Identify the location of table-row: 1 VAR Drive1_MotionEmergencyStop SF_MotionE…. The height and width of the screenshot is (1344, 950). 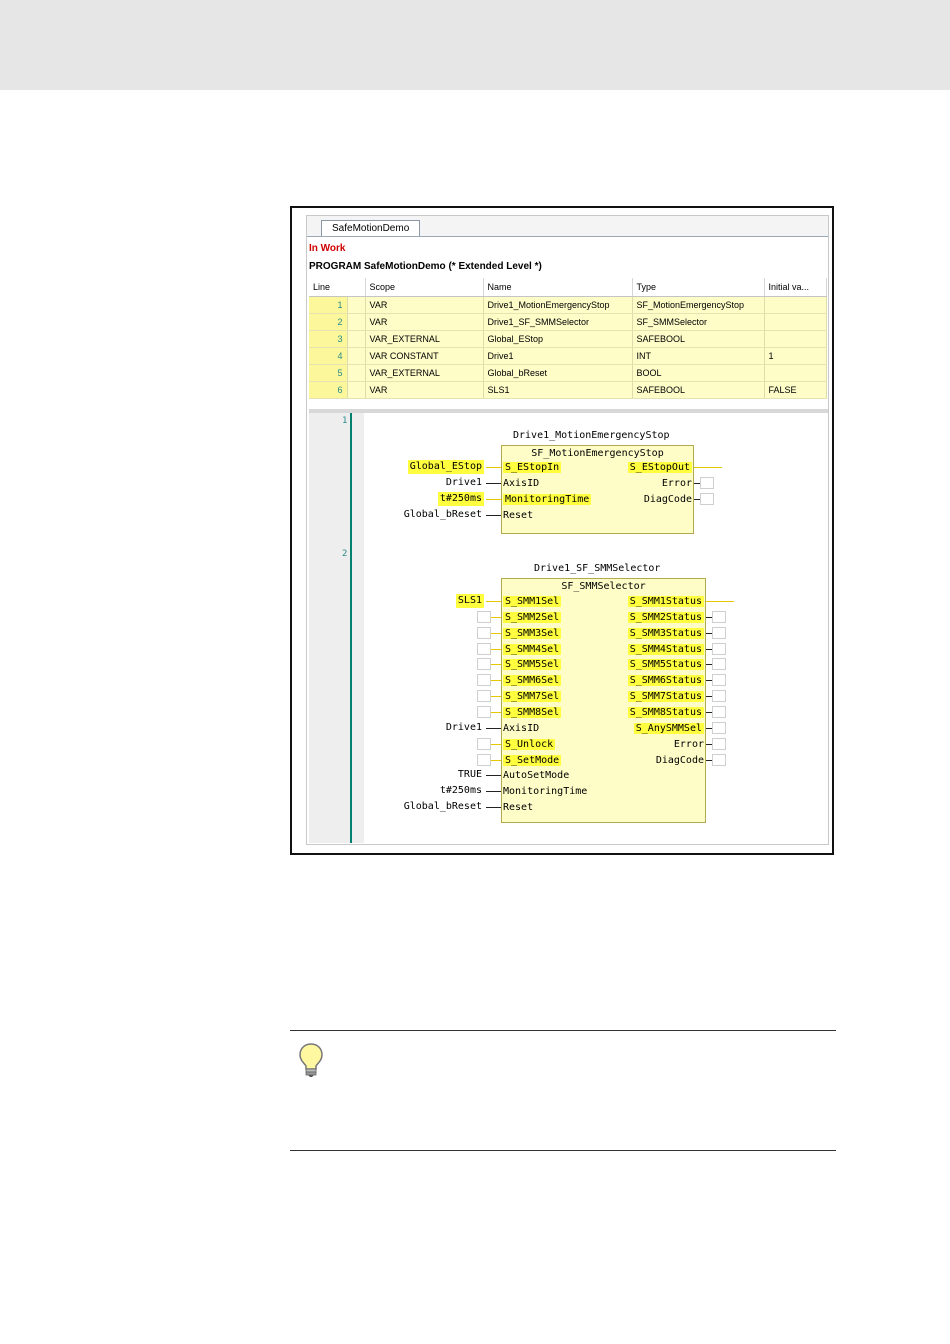
(568, 305).